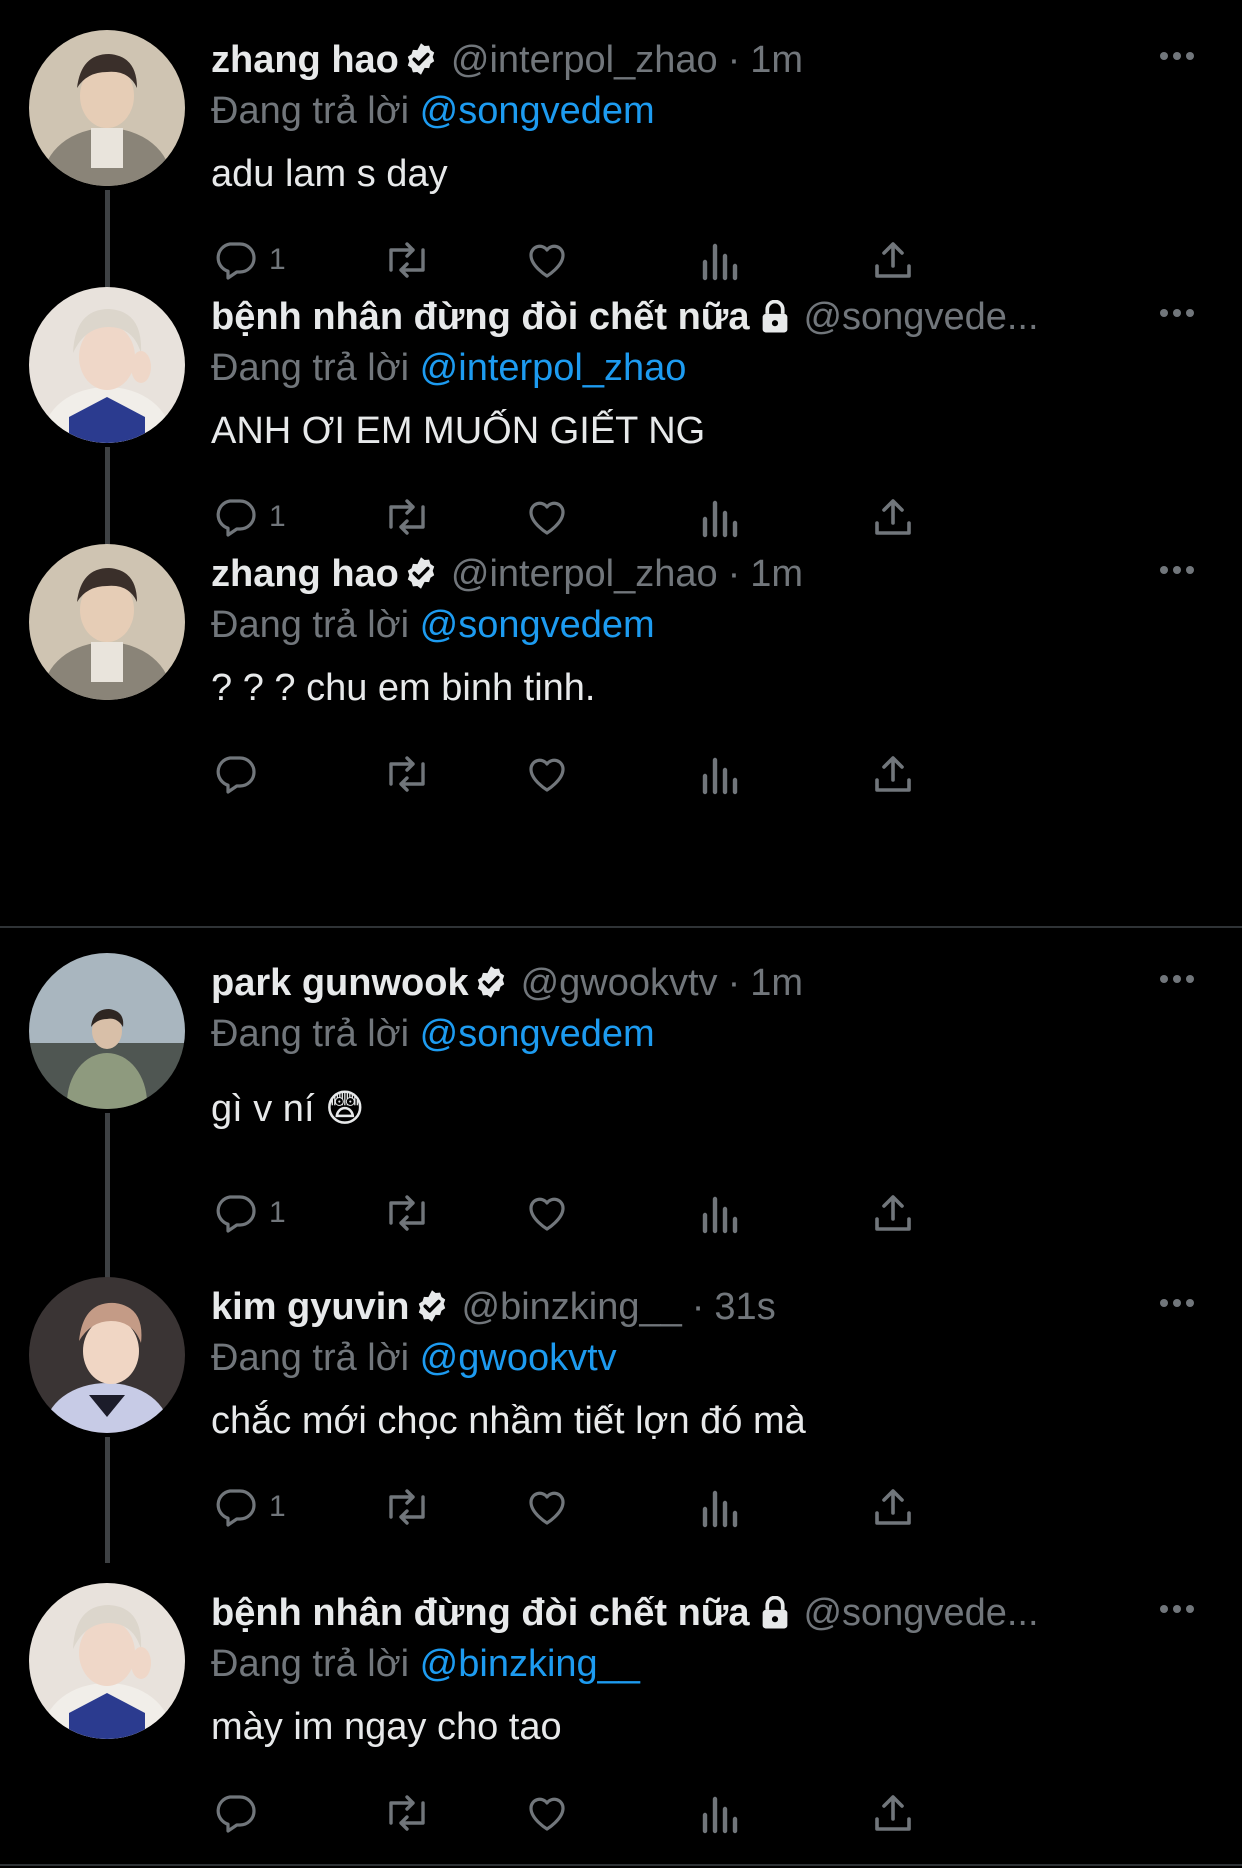 This screenshot has width=1242, height=1868. I want to click on reply-mention: @binzking__, so click(530, 1664).